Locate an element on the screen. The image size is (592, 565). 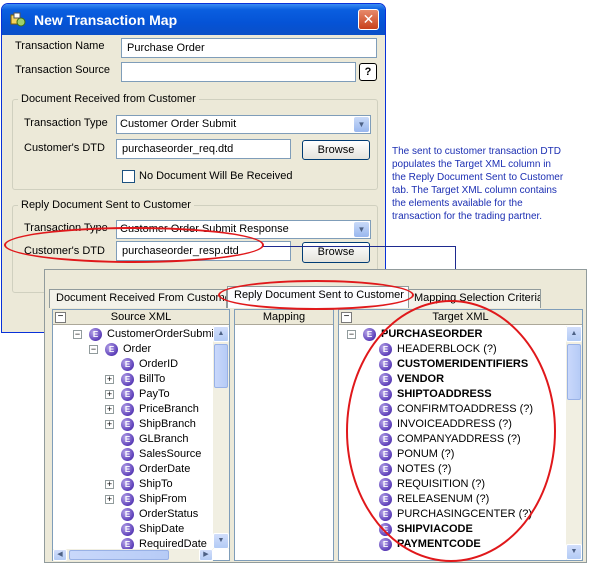
received-dtd-label: Customer's DTD is located at coordinates (64, 148).